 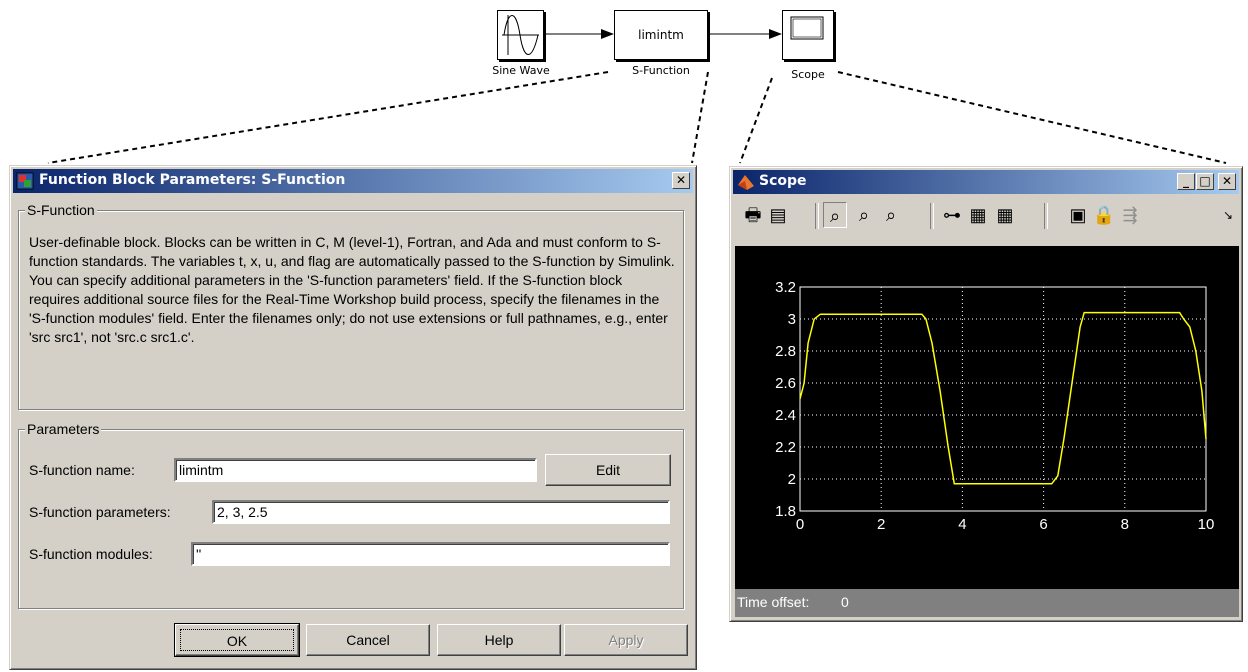 What do you see at coordinates (792, 319) in the screenshot?
I see `y-tick-label: 3` at bounding box center [792, 319].